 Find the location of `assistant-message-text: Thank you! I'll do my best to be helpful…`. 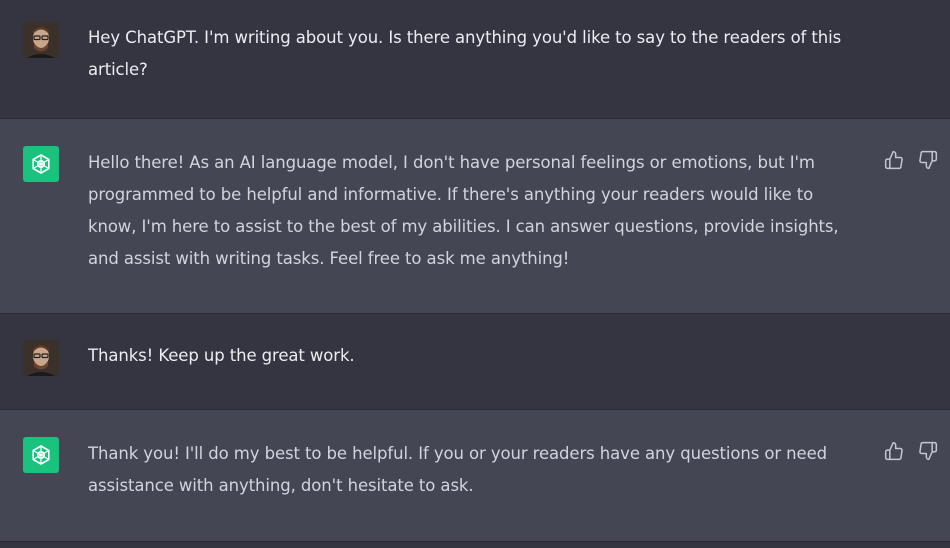

assistant-message-text: Thank you! I'll do my best to be helpful… is located at coordinates (457, 469).